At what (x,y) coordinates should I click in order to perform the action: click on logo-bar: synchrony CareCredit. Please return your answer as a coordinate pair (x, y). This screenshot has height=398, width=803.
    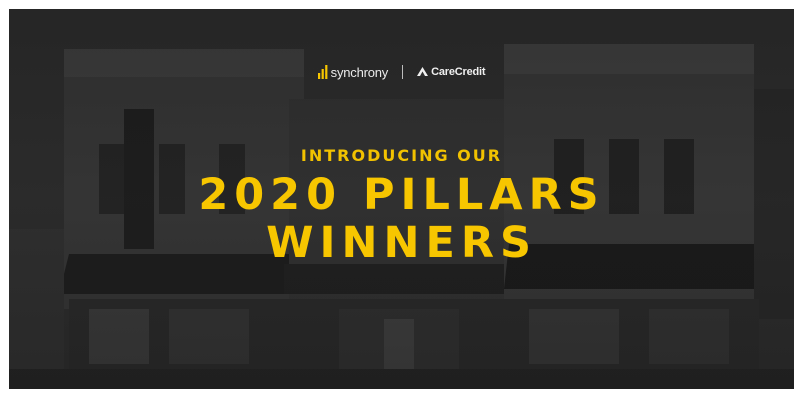
    Looking at the image, I should click on (401, 72).